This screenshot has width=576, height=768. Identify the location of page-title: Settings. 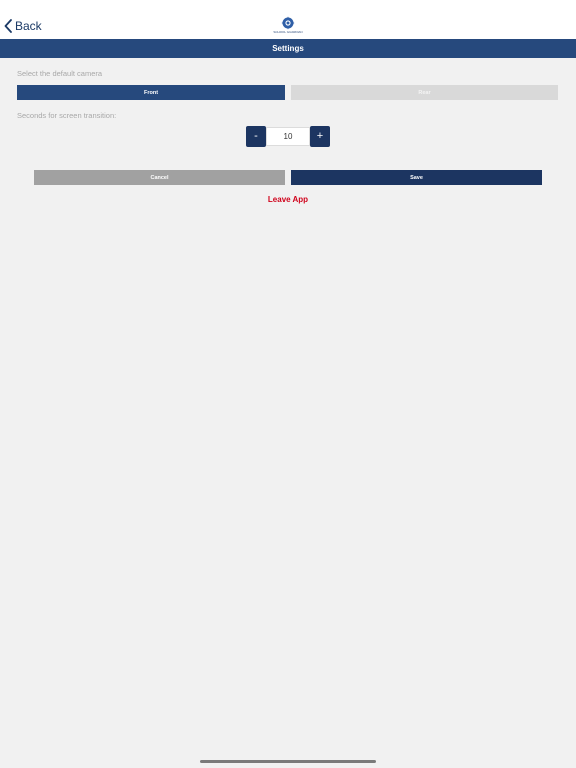
(288, 48).